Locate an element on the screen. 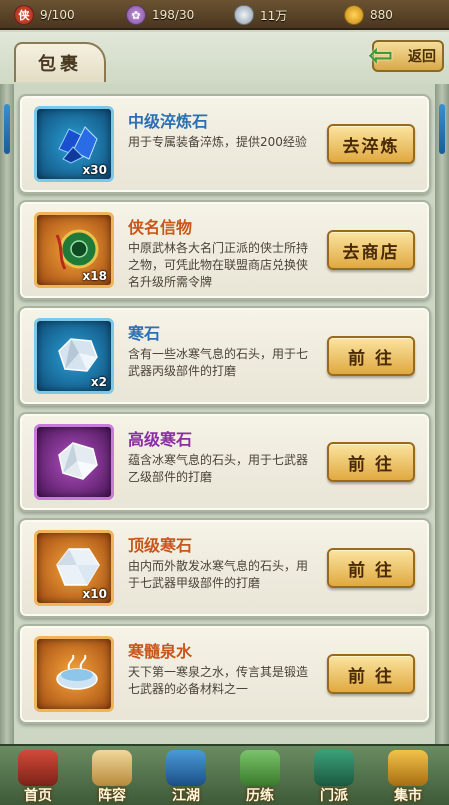 This screenshot has height=805, width=449. nav-jianghu: 江湖 is located at coordinates (186, 775).